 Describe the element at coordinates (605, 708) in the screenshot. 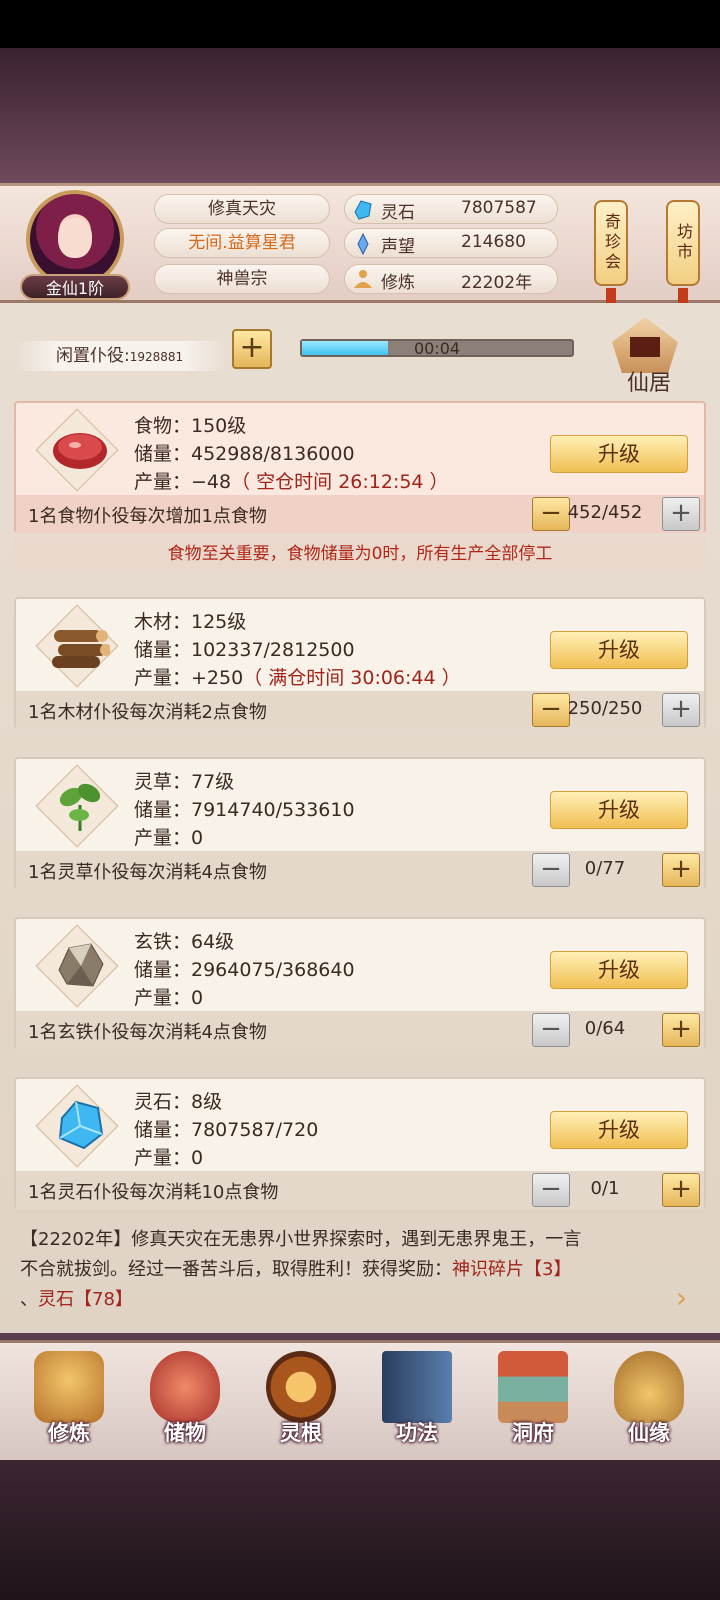

I see `worker-count: 250/250` at that location.